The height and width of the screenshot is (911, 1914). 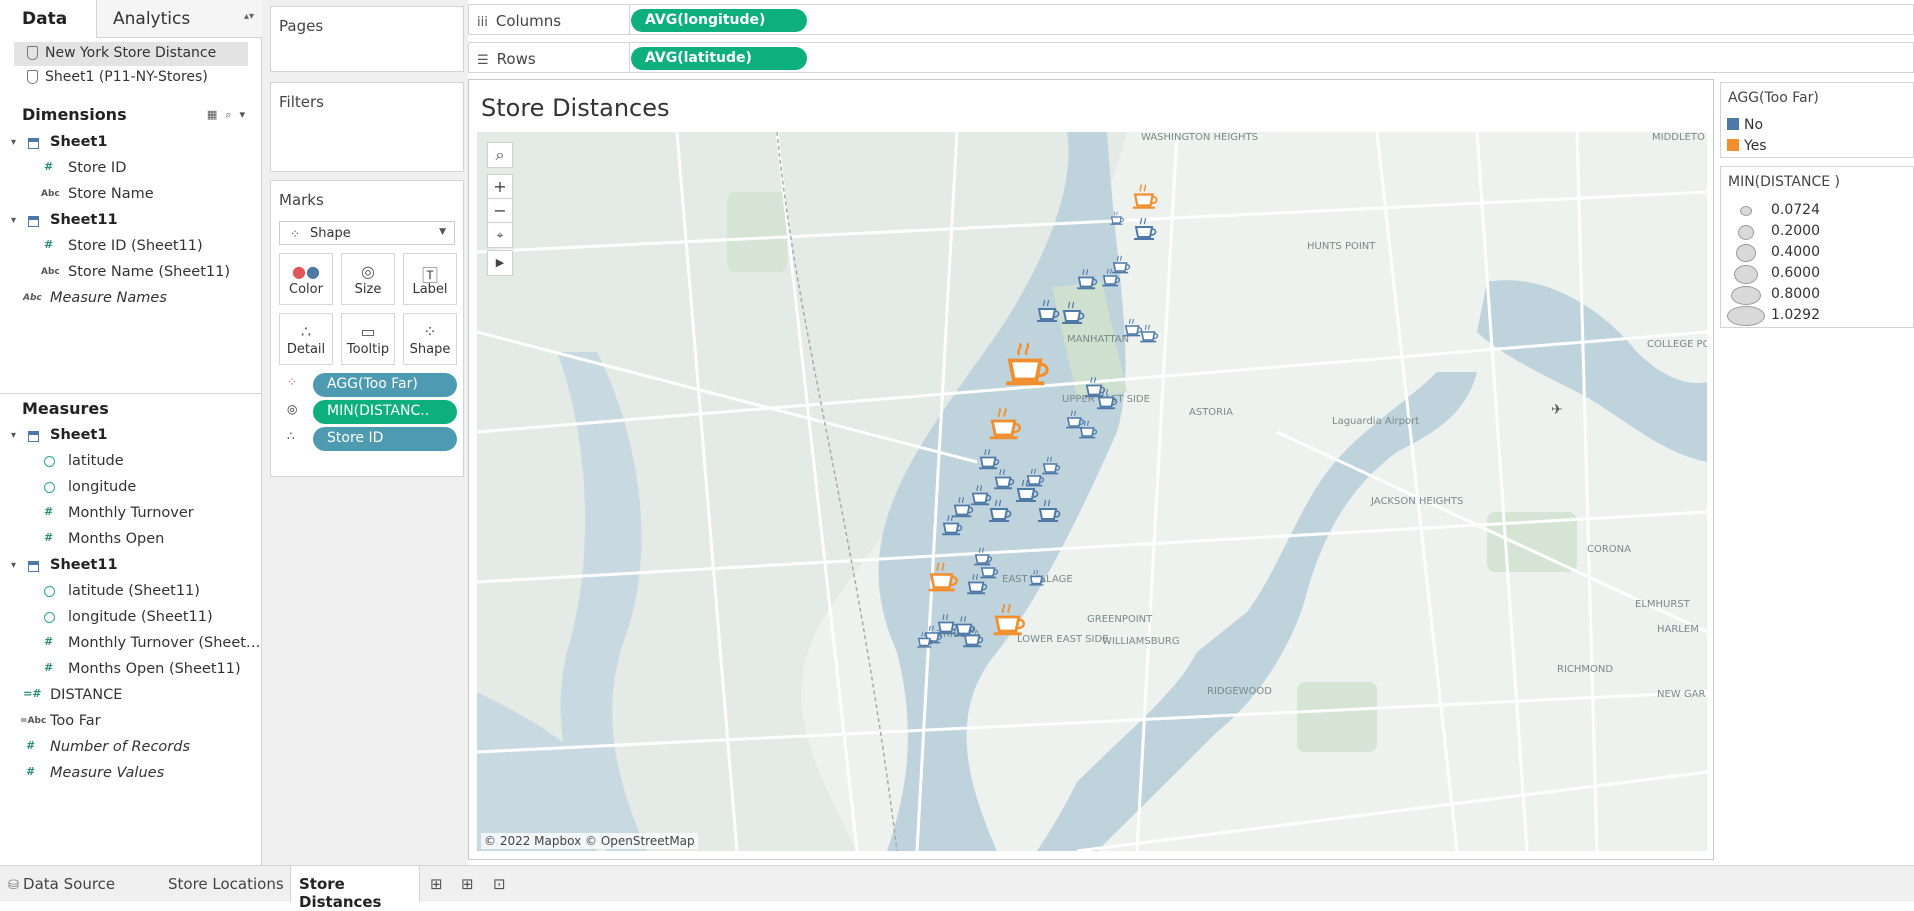 I want to click on size-legend-item: 0.4000, so click(x=1818, y=253).